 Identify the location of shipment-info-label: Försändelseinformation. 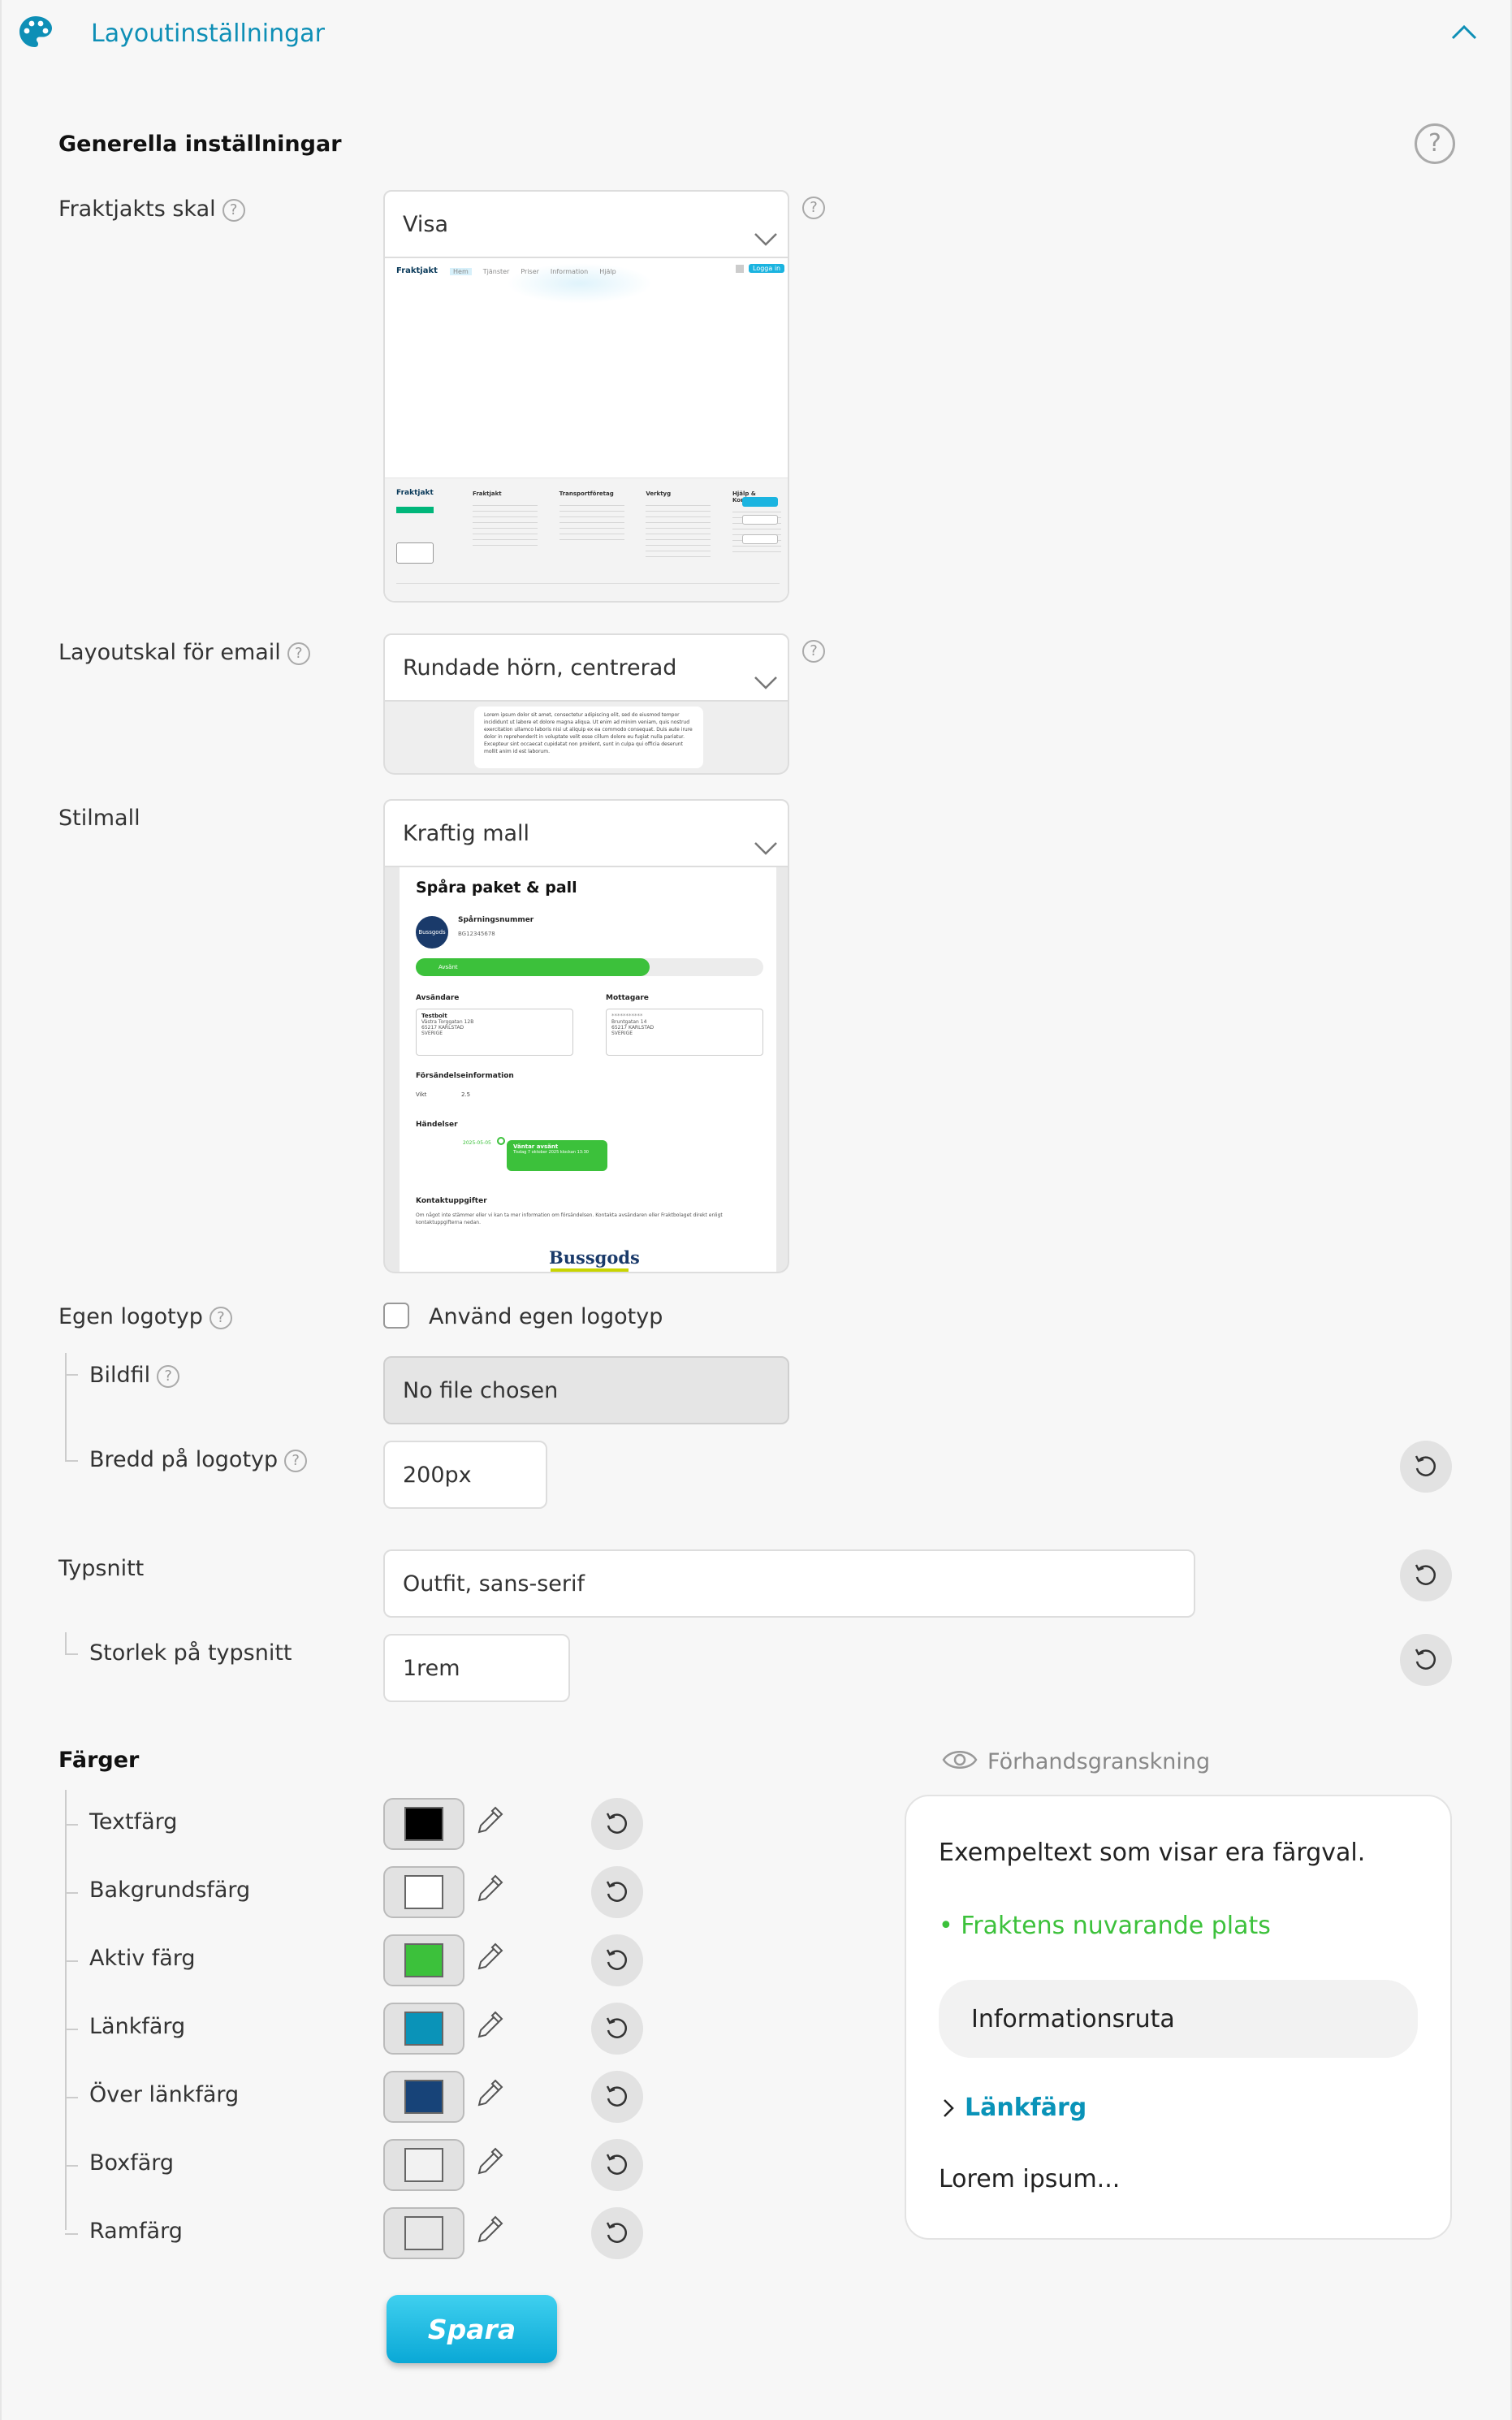
(465, 1076).